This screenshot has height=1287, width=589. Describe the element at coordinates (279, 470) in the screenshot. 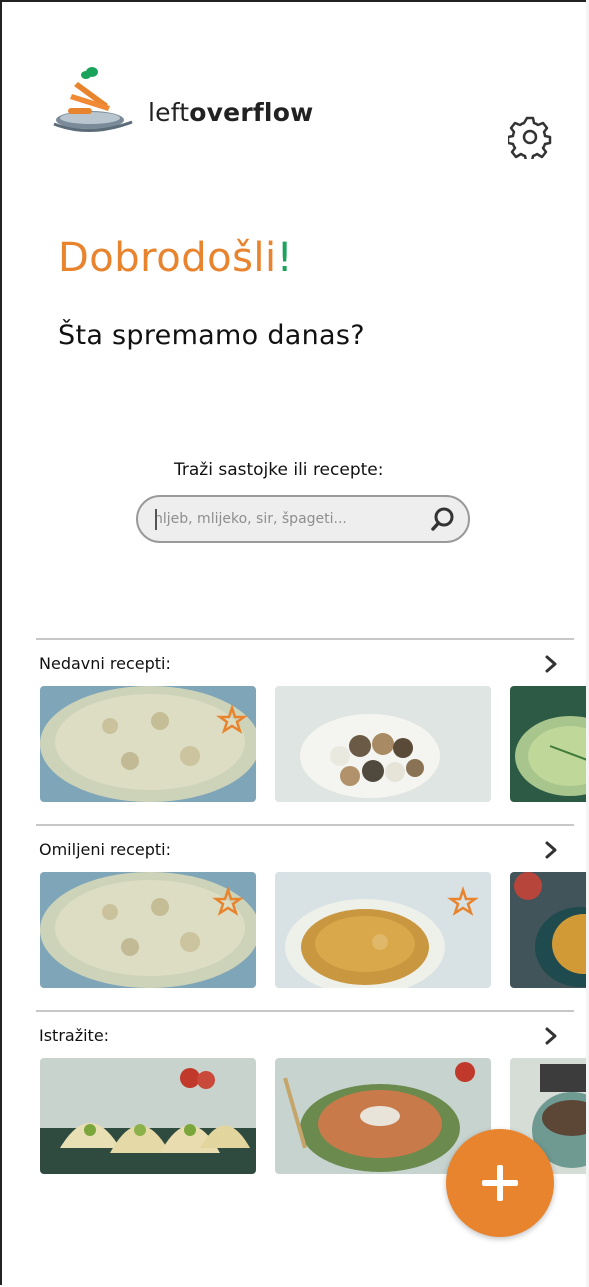

I see `search-label: Traži sastojke ili recepte:` at that location.